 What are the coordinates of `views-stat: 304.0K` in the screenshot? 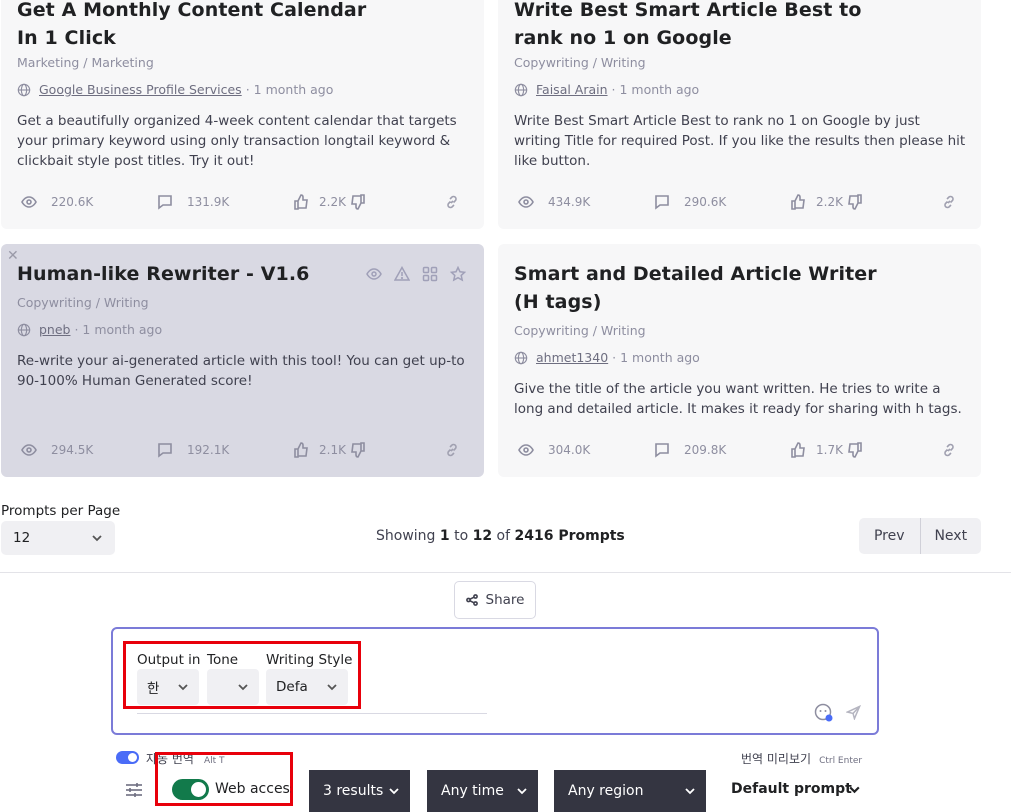 It's located at (554, 450).